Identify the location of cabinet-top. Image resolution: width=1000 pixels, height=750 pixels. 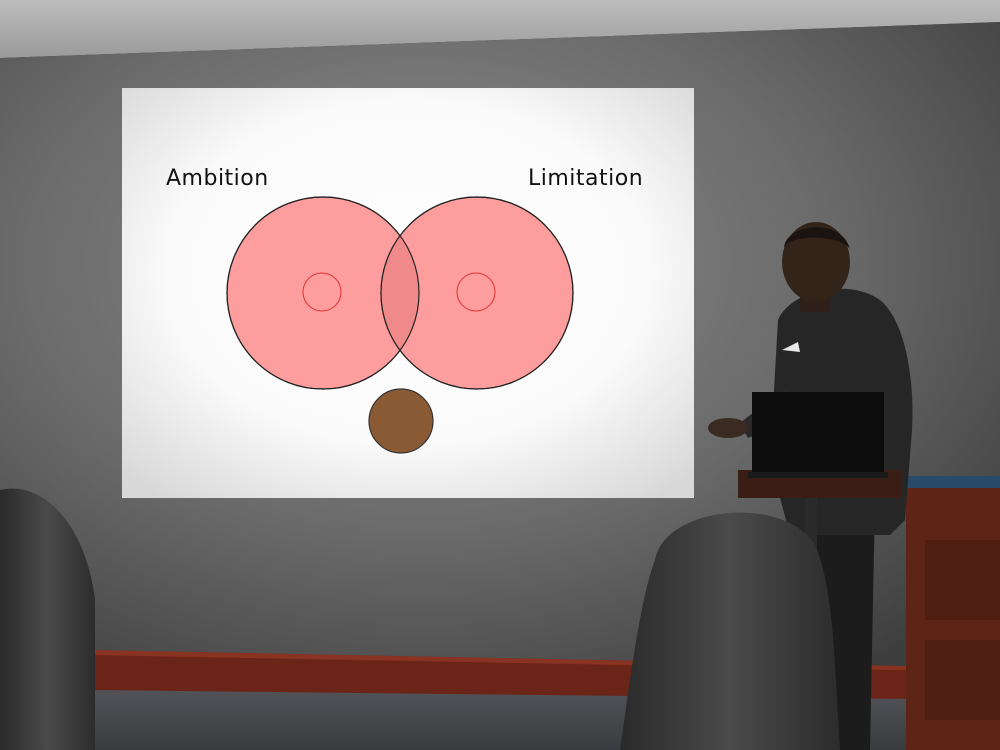
(952, 482).